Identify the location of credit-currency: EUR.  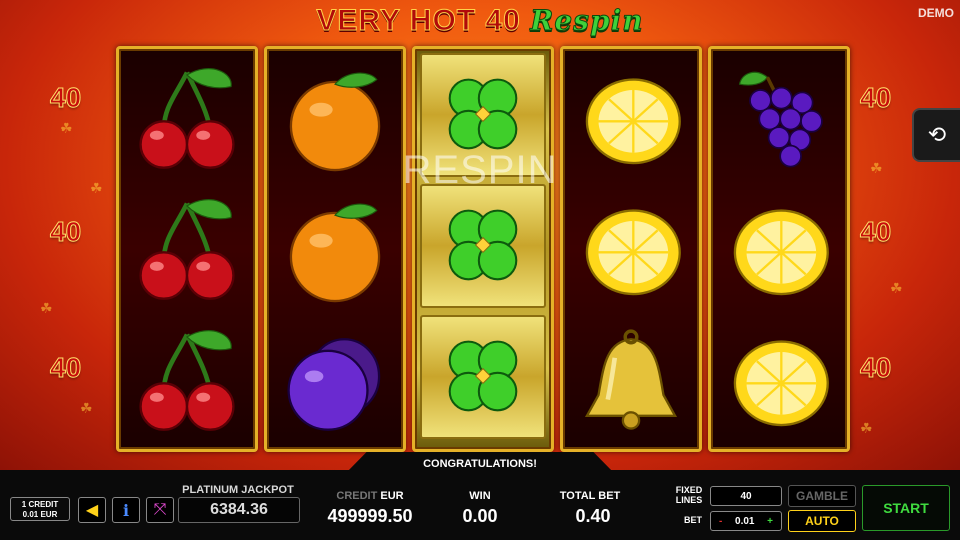
(392, 496).